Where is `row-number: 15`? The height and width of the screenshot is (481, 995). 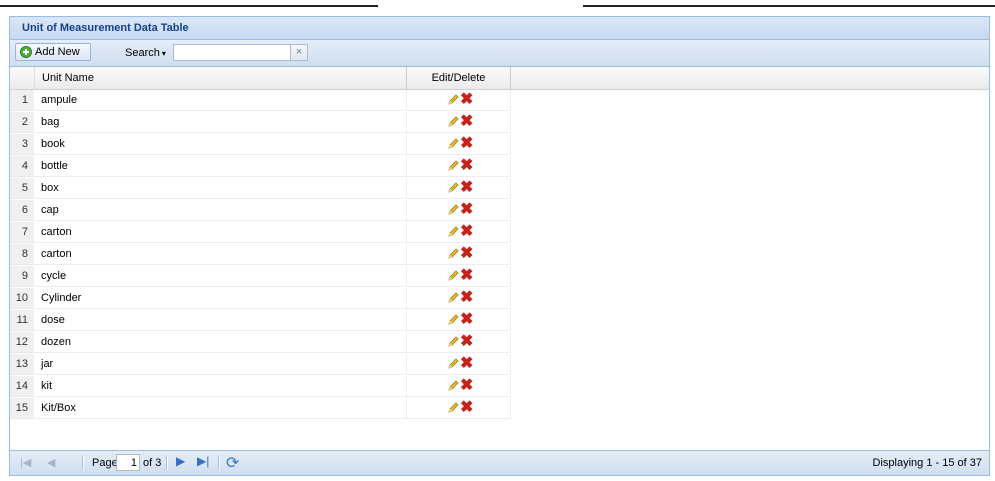 row-number: 15 is located at coordinates (22, 408).